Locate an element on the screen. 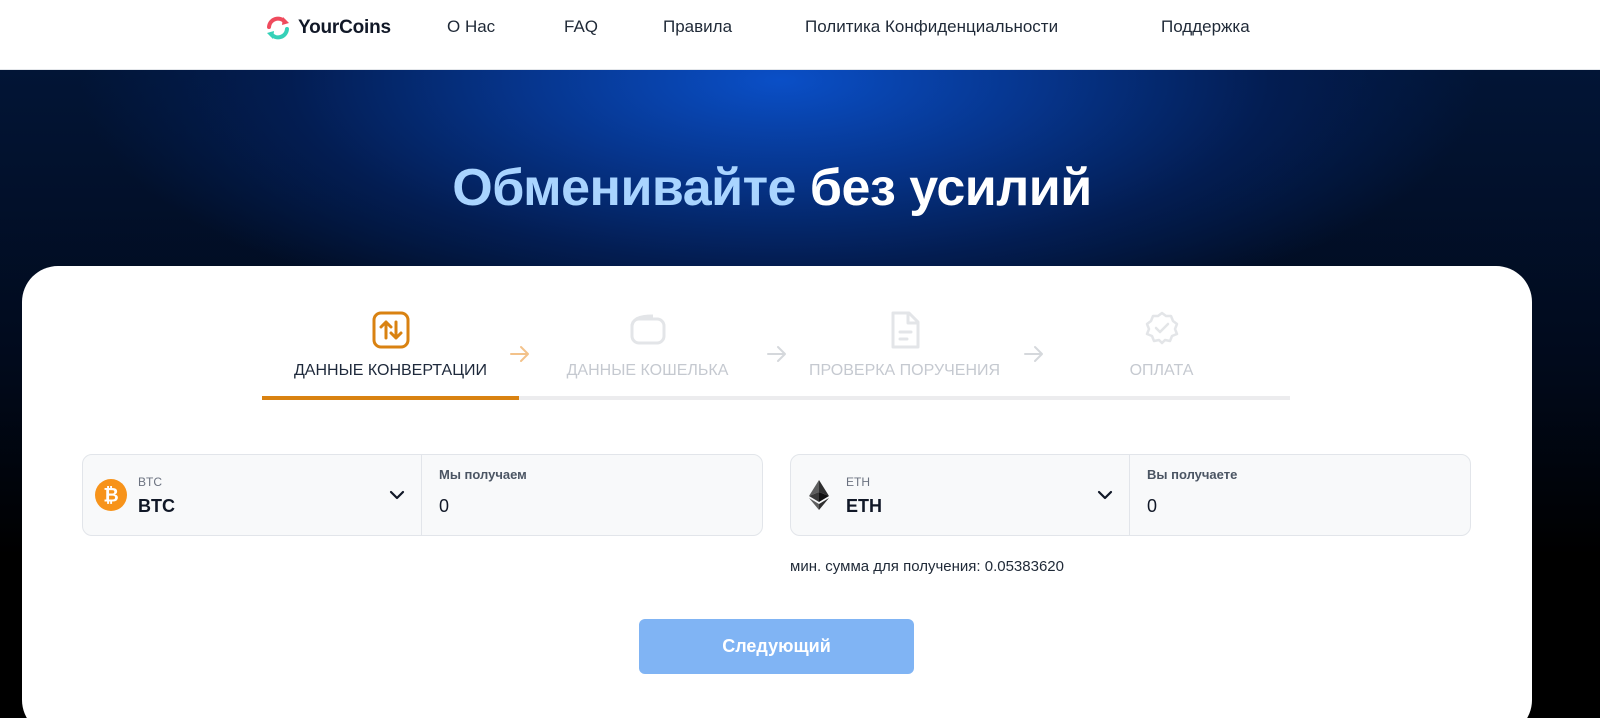  nav-privacy-policy: Политика Конфиденциальности is located at coordinates (931, 27).